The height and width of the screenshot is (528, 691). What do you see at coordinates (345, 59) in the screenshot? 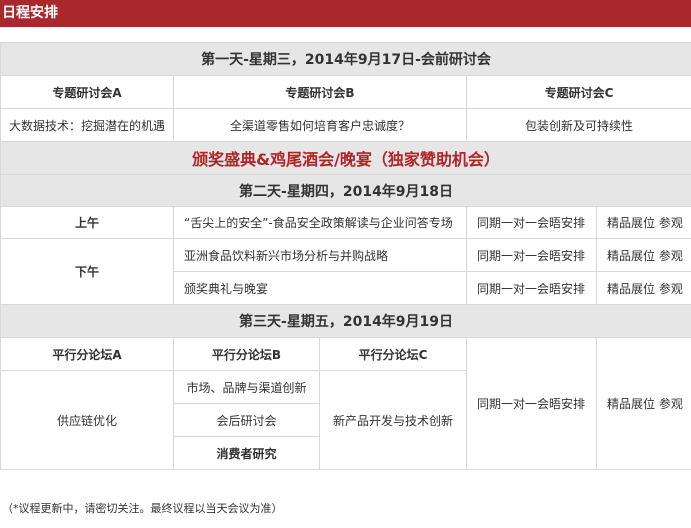
I see `day1-heading: 第一天-星期三，2014年9月17日-会前研讨会` at bounding box center [345, 59].